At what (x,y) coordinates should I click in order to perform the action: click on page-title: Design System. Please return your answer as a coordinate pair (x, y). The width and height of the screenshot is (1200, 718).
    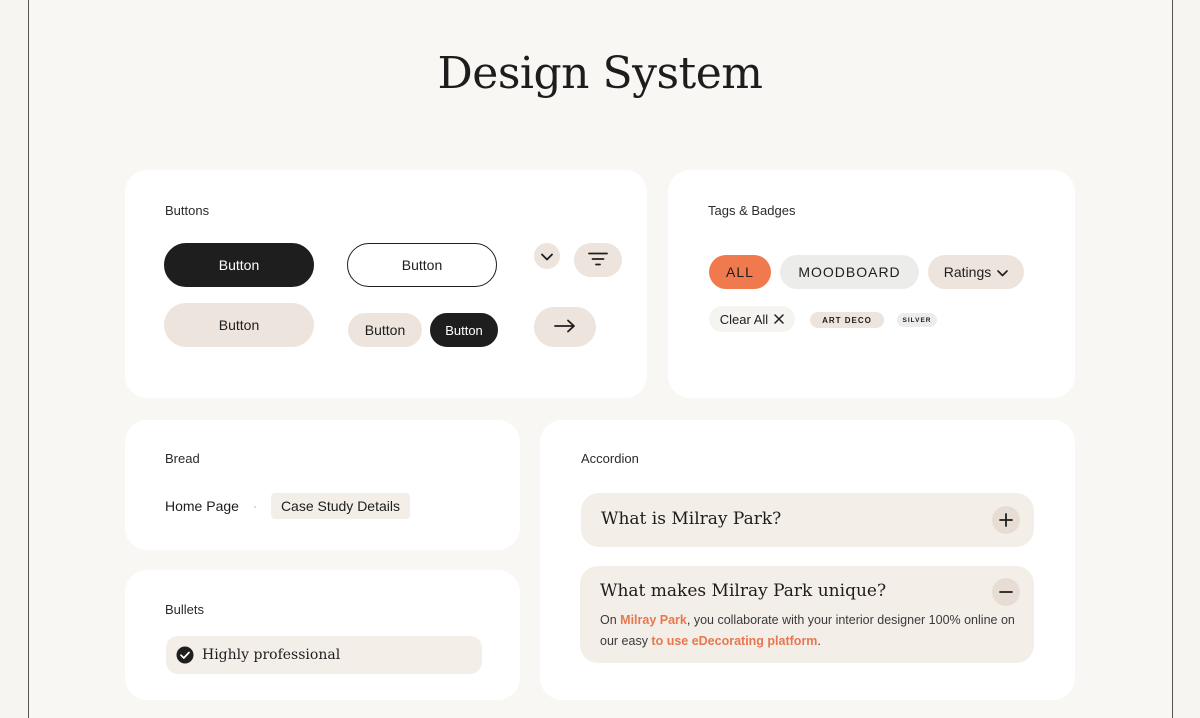
    Looking at the image, I should click on (600, 73).